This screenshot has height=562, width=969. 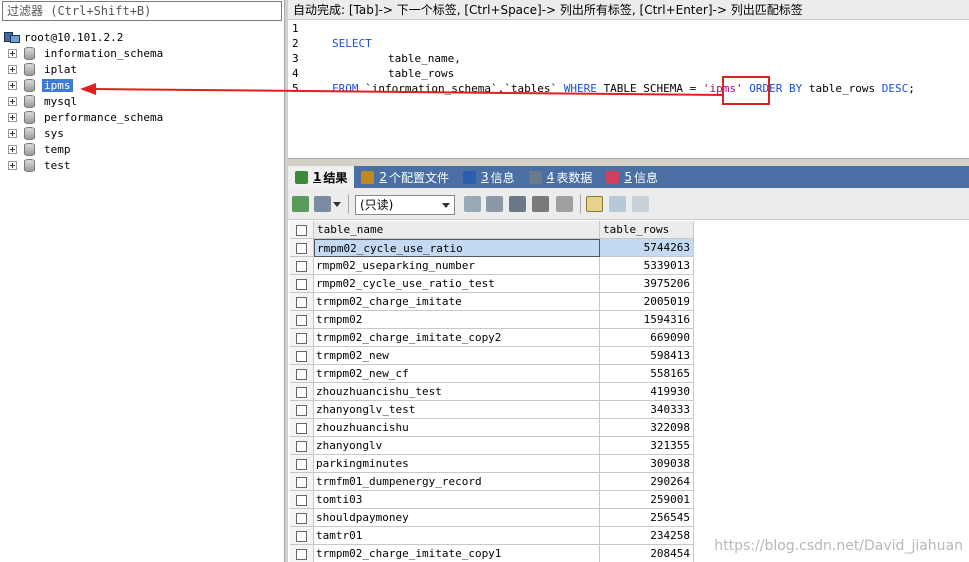 I want to click on table-row: zhouzhuancishu 322098, so click(x=492, y=428).